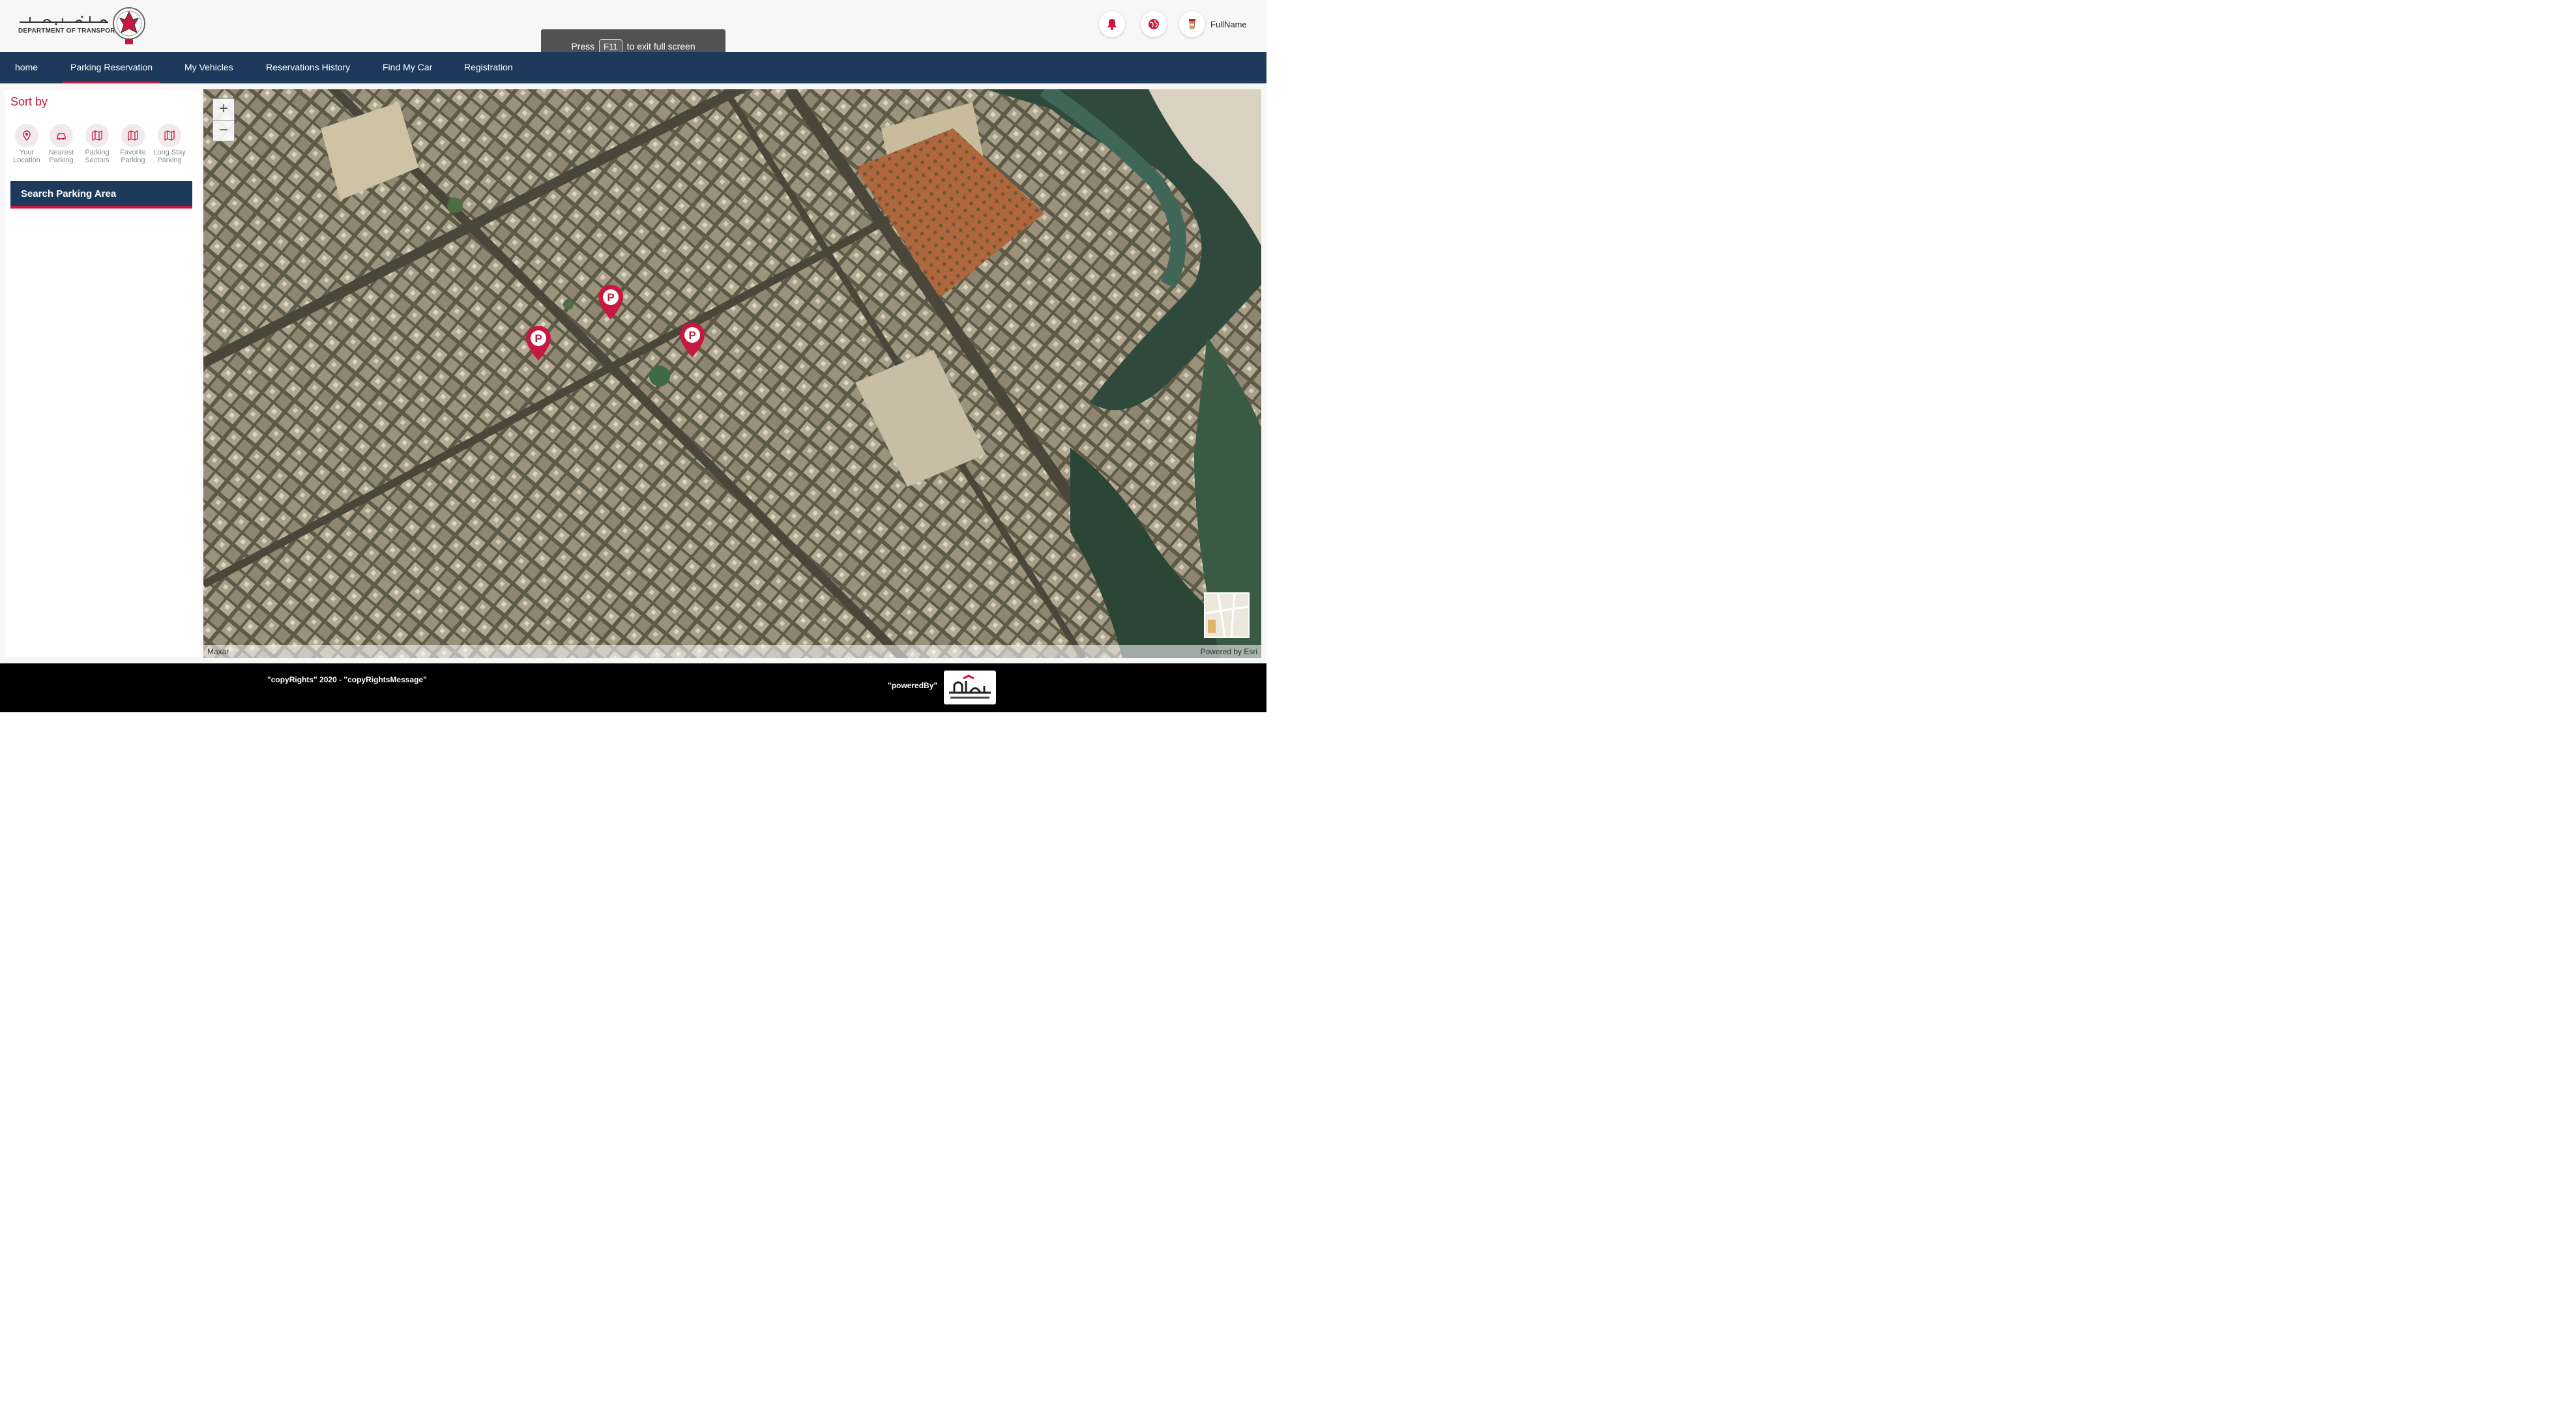  I want to click on user-name: FullName, so click(1228, 24).